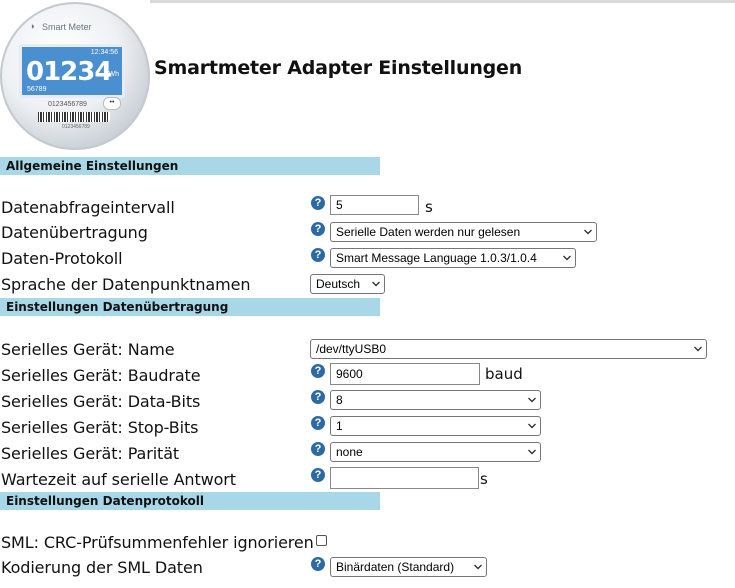 The width and height of the screenshot is (735, 588). I want to click on language-label: Sprache der Datenpunktnamen, so click(126, 284).